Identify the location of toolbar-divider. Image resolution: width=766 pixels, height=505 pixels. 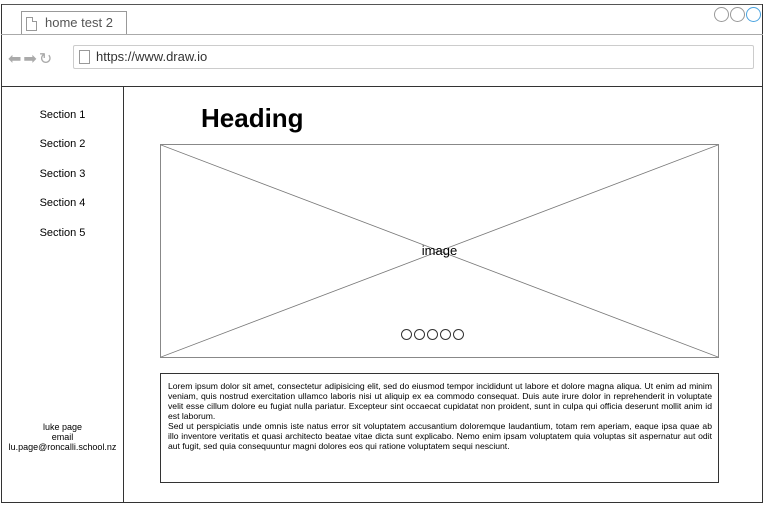
(382, 34).